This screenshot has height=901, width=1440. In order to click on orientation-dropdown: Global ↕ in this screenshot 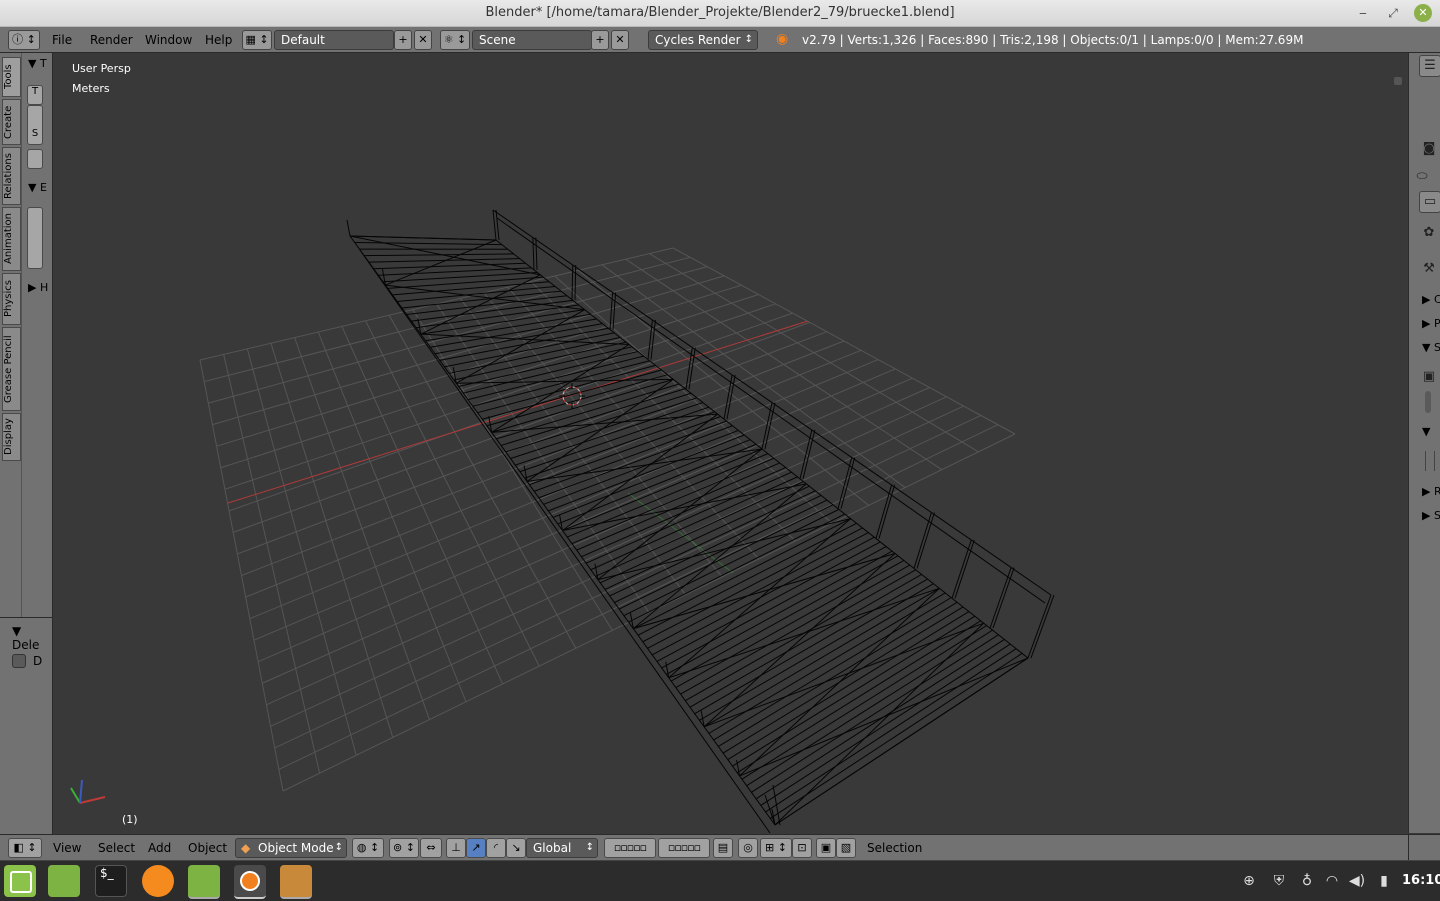, I will do `click(562, 848)`.